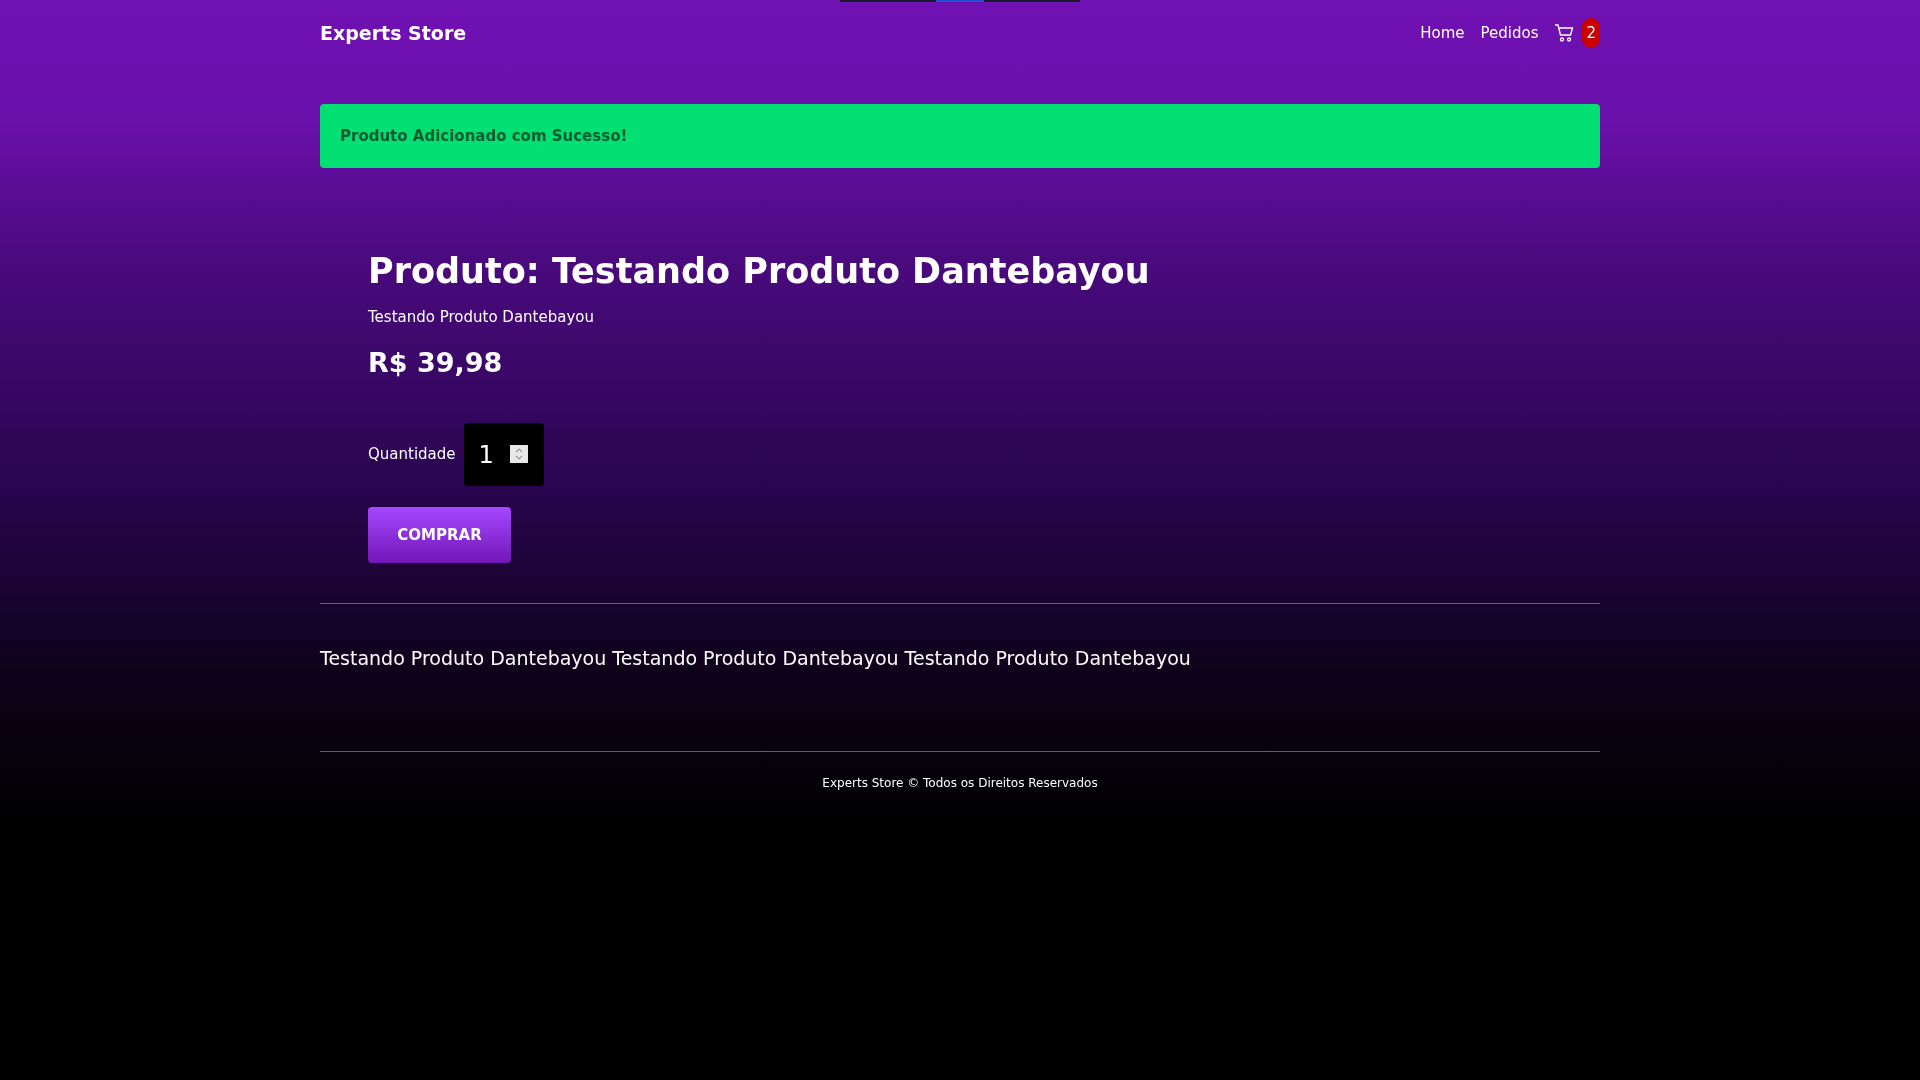  What do you see at coordinates (1442, 33) in the screenshot?
I see `nav-link: Home` at bounding box center [1442, 33].